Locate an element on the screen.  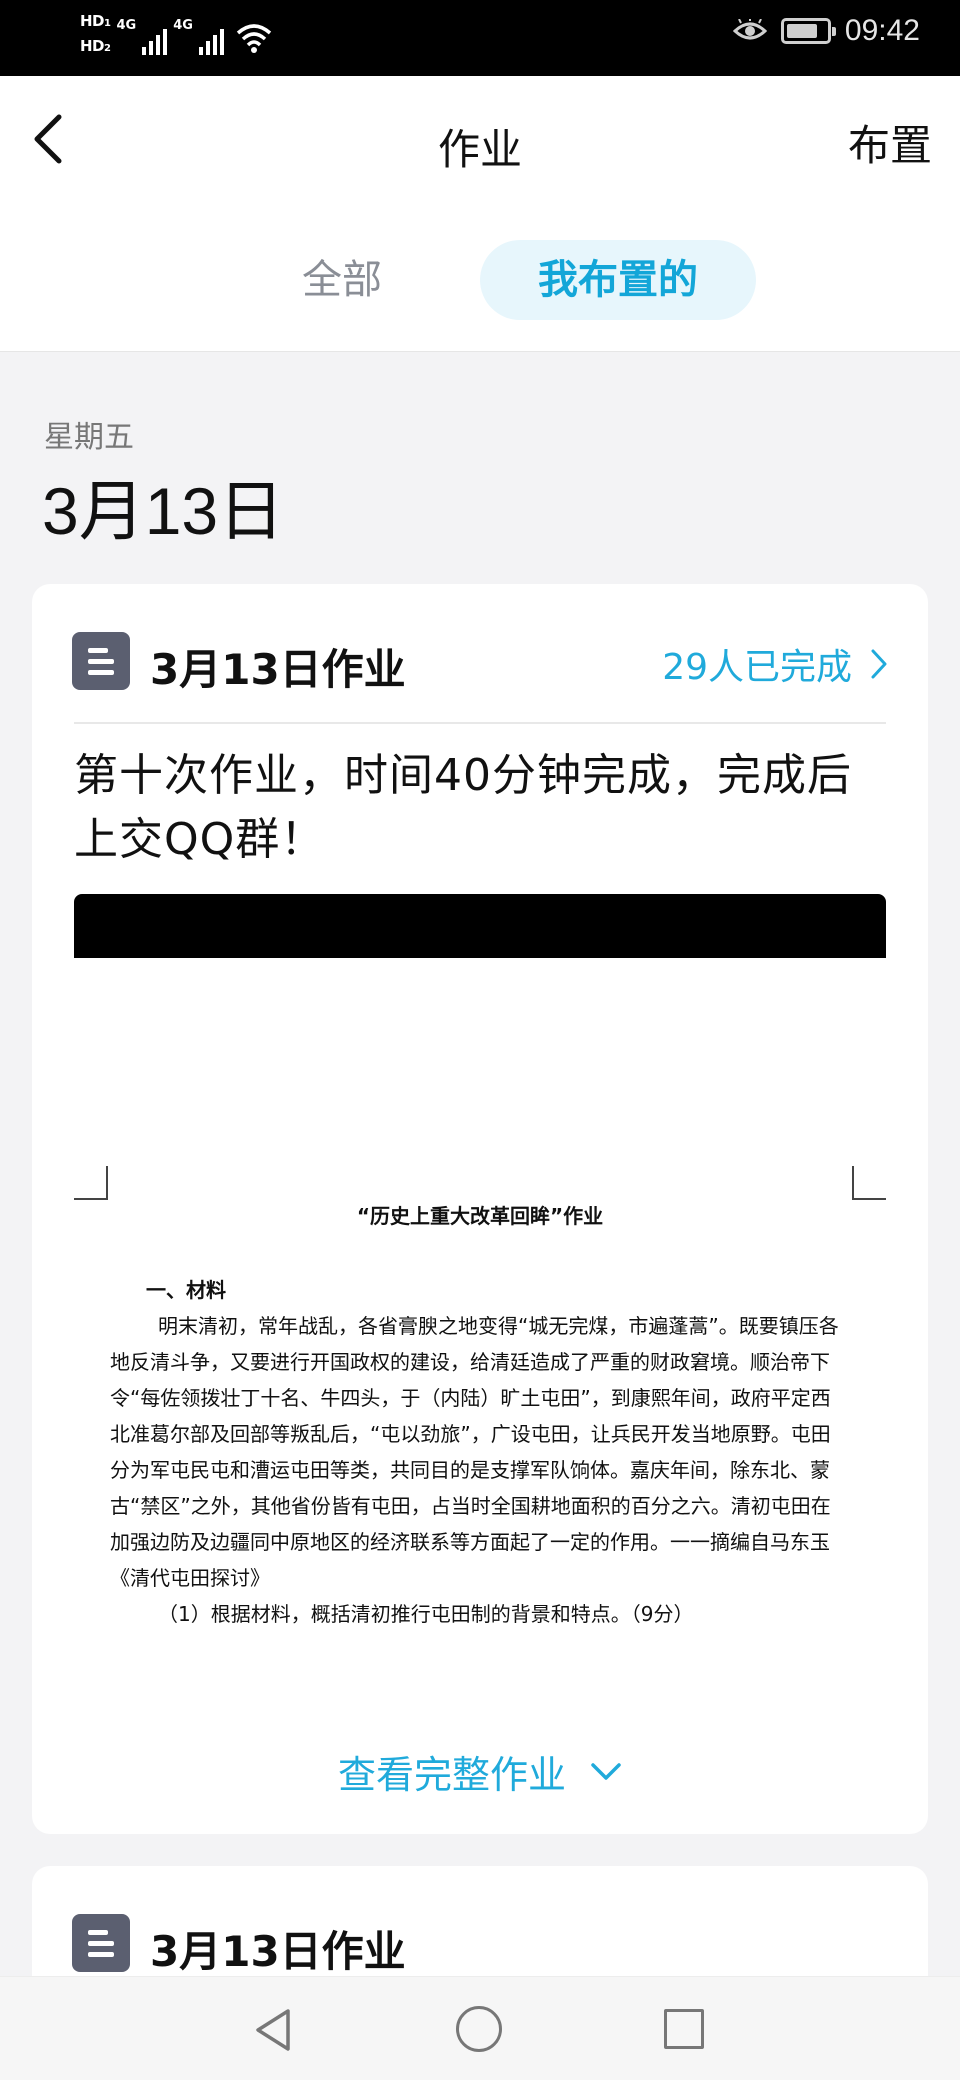
sim2-label: HD is located at coordinates (92, 46).